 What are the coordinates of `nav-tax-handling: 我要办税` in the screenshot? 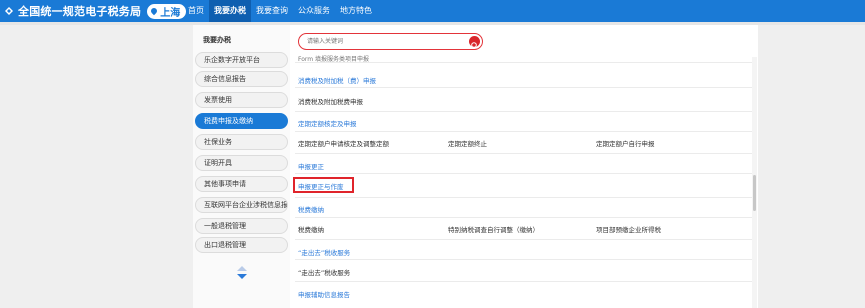 It's located at (230, 11).